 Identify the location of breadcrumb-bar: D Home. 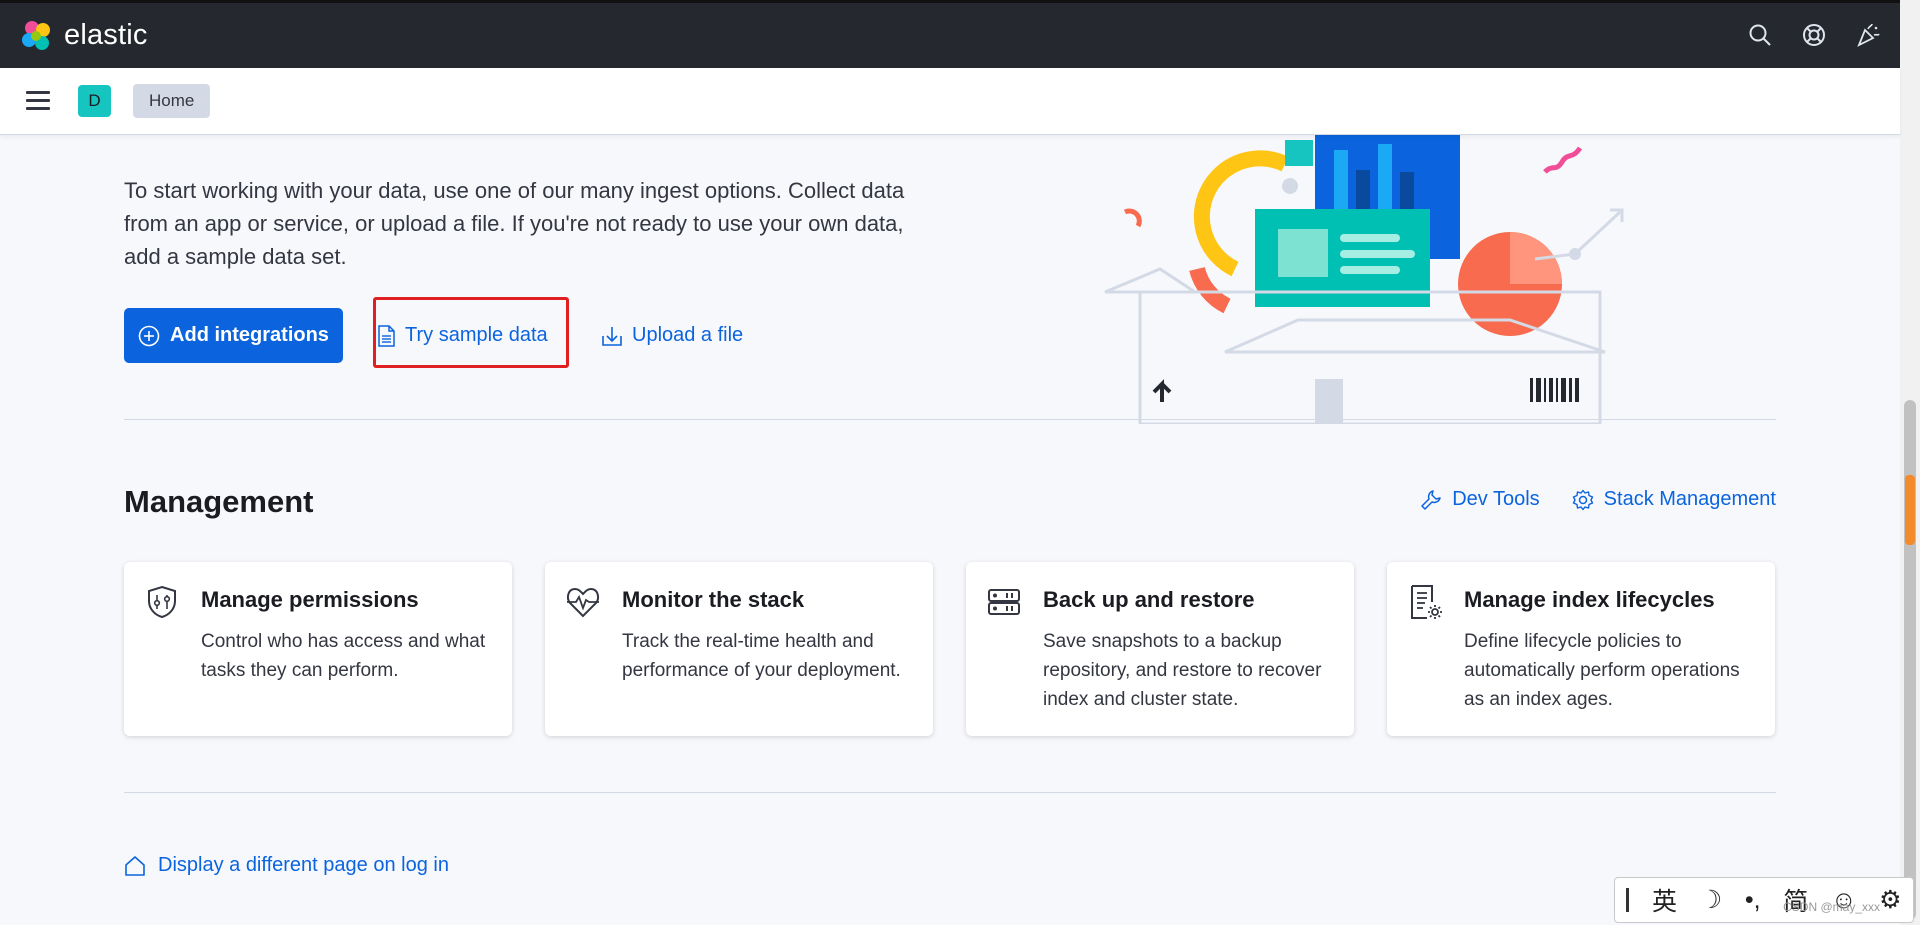
(950, 101).